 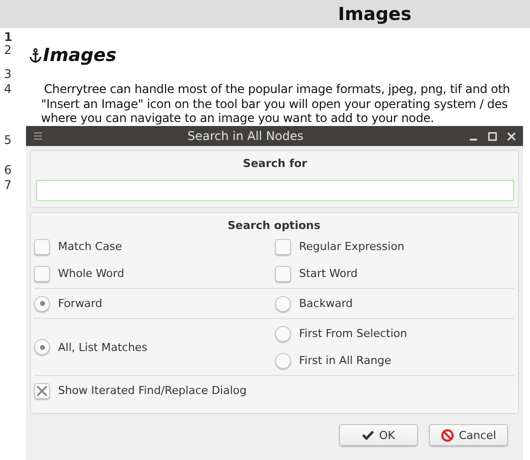 I want to click on option-label: Regular Expression, so click(x=351, y=246).